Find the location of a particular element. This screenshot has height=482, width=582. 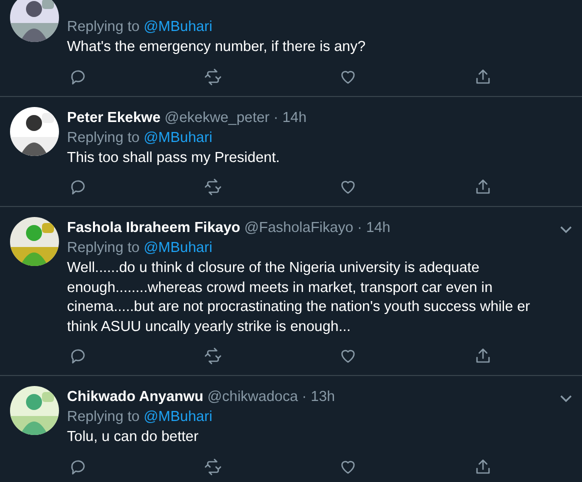

user-handle: @ekekwe_peter is located at coordinates (217, 118).